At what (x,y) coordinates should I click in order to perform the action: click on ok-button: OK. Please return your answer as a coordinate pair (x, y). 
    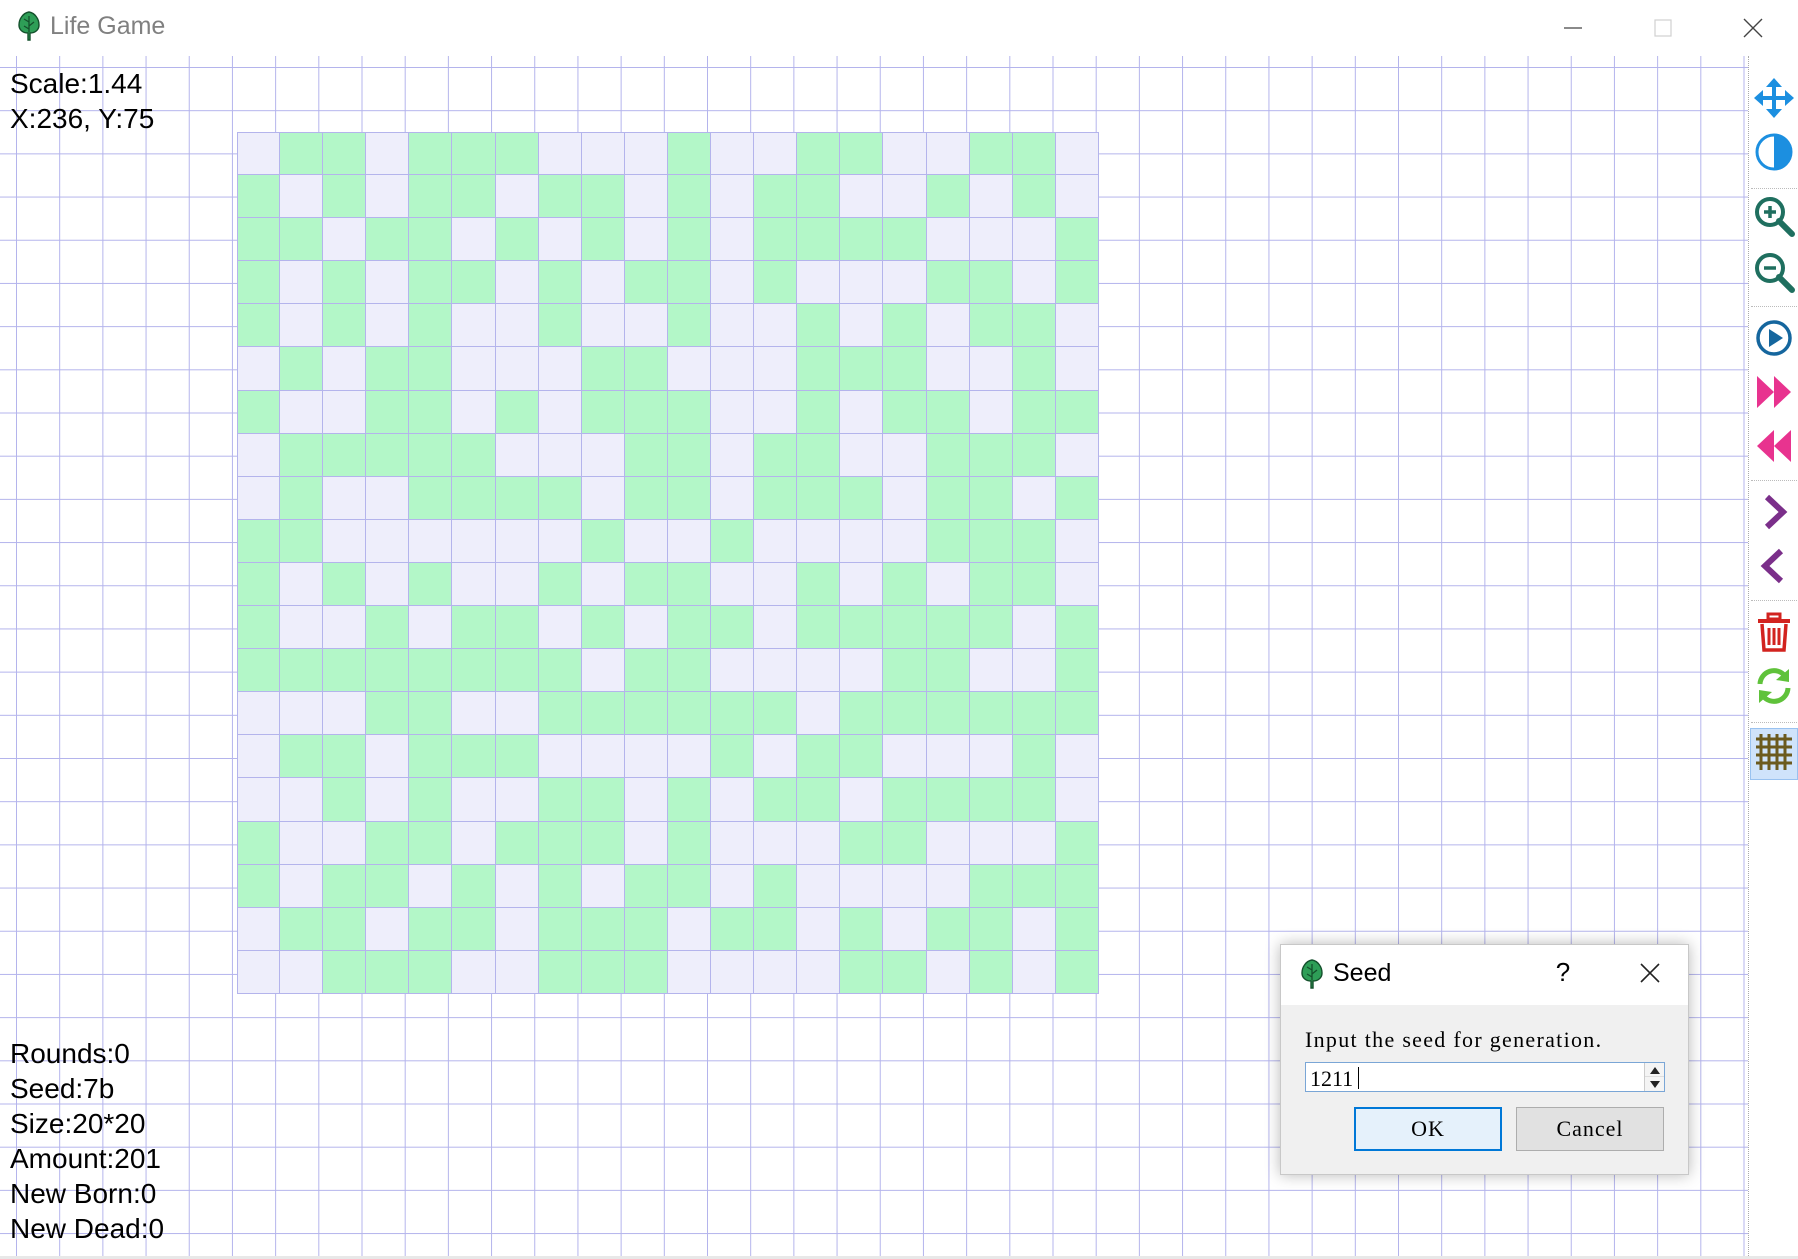
    Looking at the image, I should click on (1428, 1129).